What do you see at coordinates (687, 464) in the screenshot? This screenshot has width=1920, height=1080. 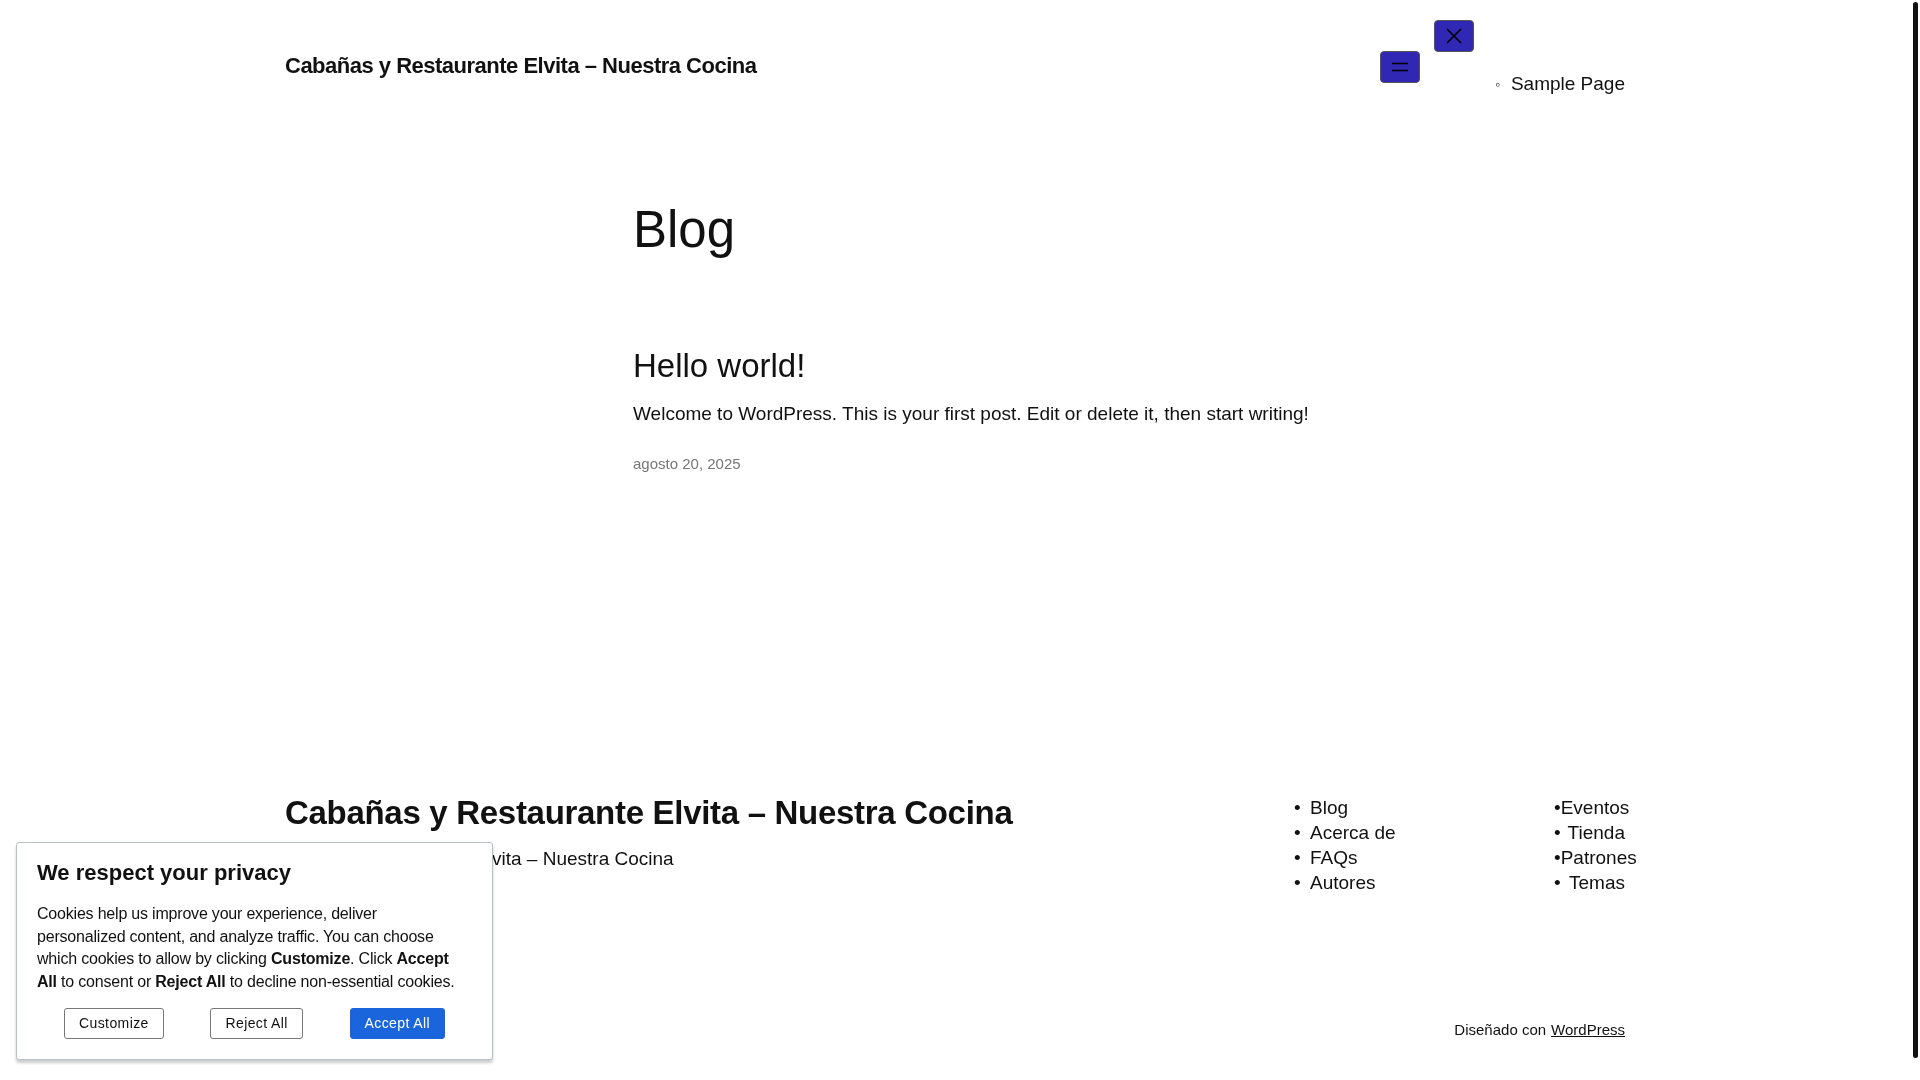 I see `post-date: agosto 20, 2025` at bounding box center [687, 464].